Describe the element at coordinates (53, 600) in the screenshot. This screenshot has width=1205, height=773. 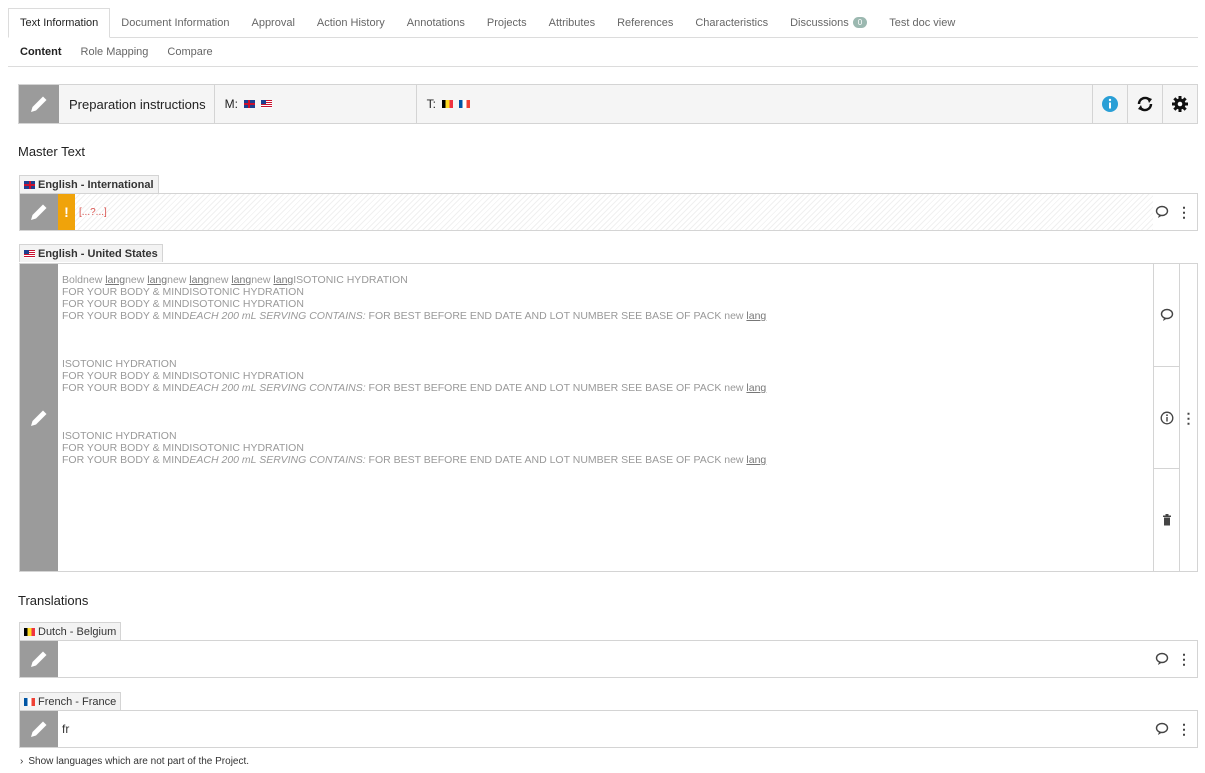
I see `translations-title: Translations` at that location.